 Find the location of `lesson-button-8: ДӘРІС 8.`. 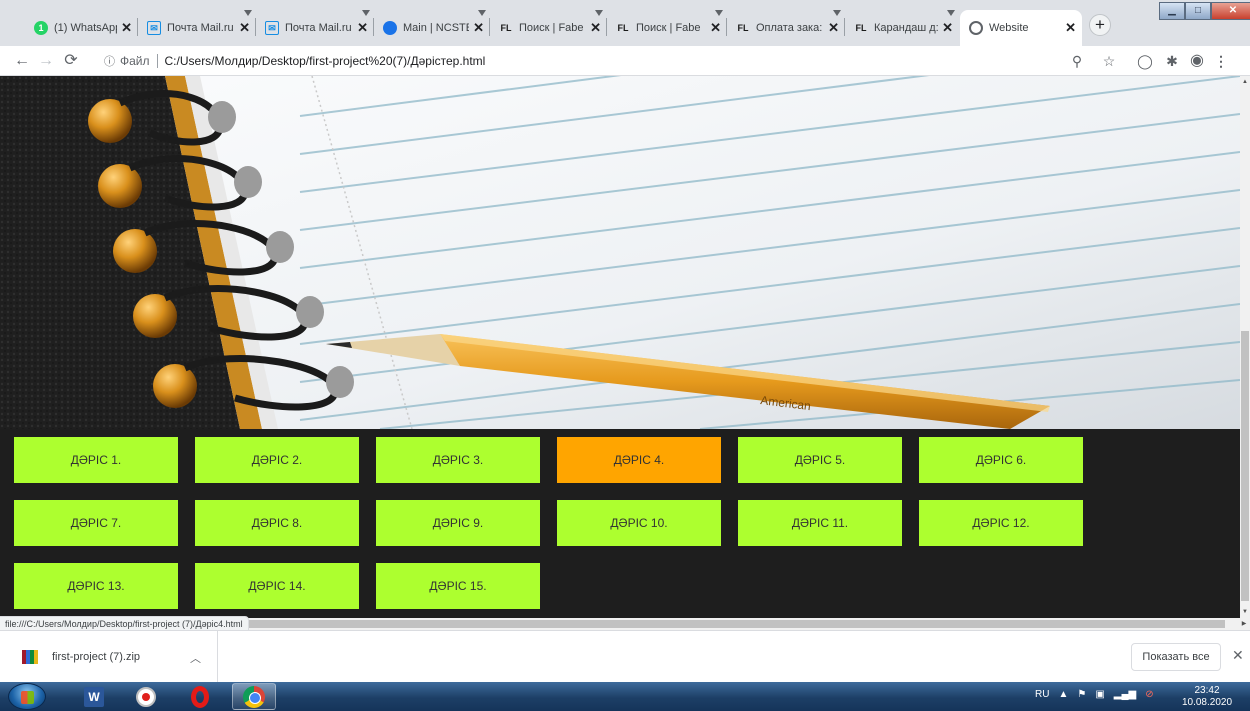

lesson-button-8: ДӘРІС 8. is located at coordinates (277, 523).